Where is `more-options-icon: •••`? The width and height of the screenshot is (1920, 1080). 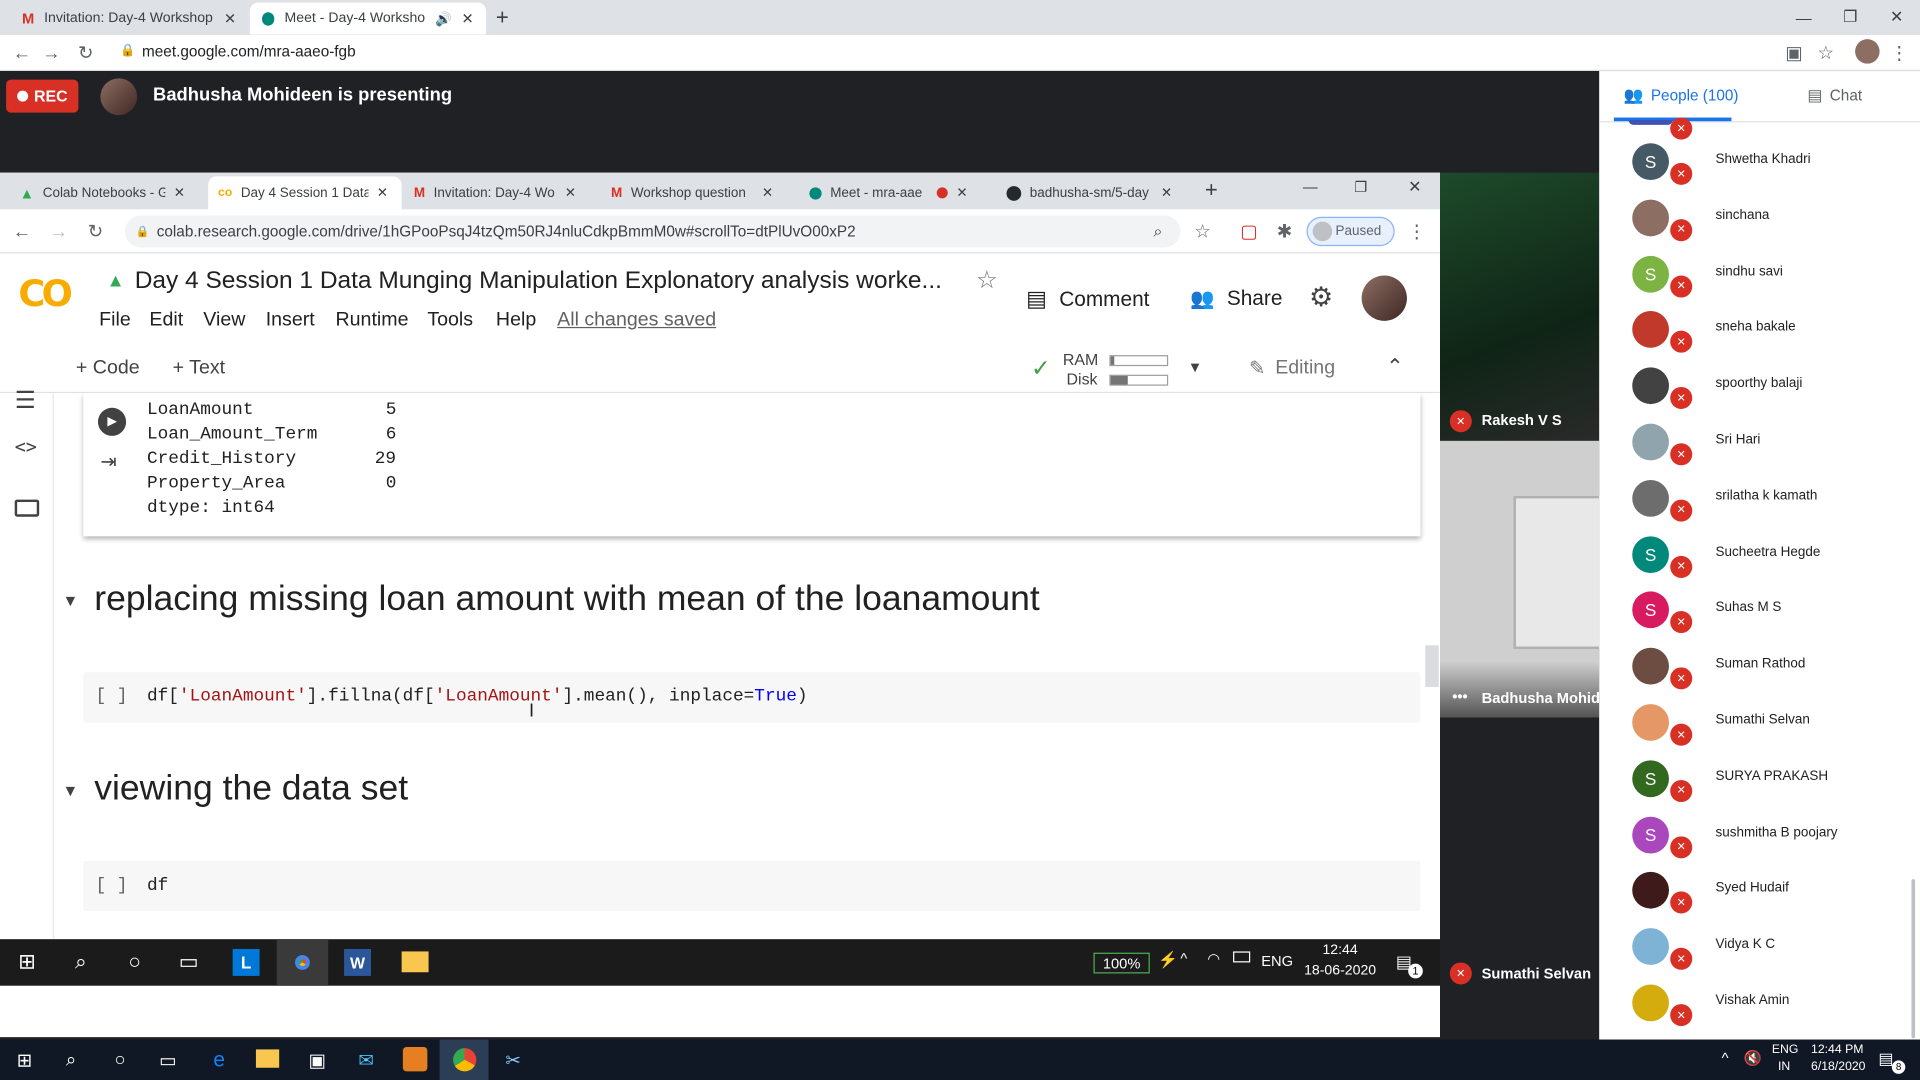 more-options-icon: ••• is located at coordinates (1459, 696).